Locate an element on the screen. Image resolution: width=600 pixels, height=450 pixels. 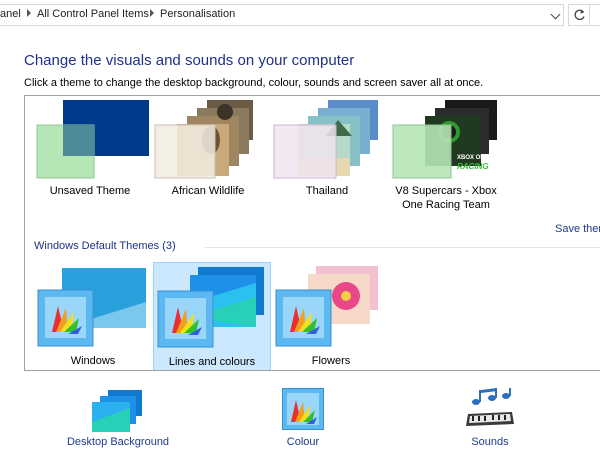
search-box-edge is located at coordinates (594, 15).